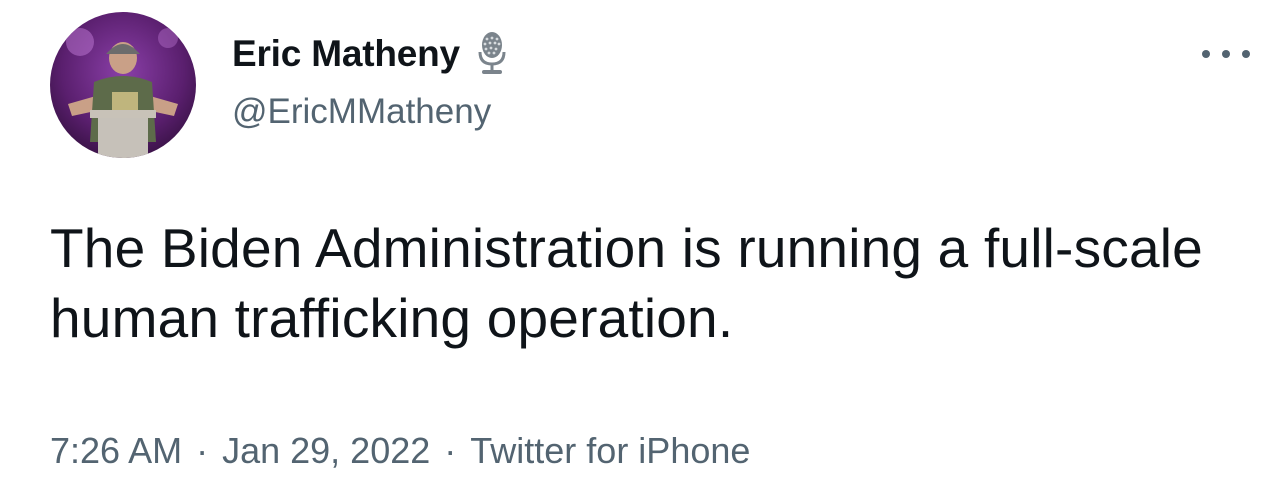 The image size is (1280, 500). I want to click on tweet-source: Twitter for iPhone, so click(610, 450).